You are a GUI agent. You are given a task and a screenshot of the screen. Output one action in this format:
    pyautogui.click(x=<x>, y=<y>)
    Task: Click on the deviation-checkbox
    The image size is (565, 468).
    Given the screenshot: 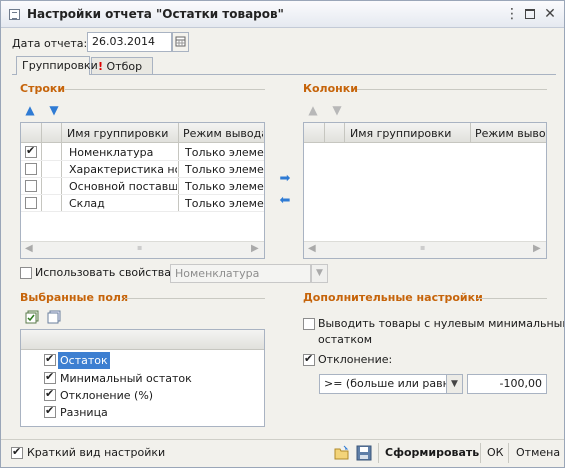 What is the action you would take?
    pyautogui.click(x=309, y=359)
    